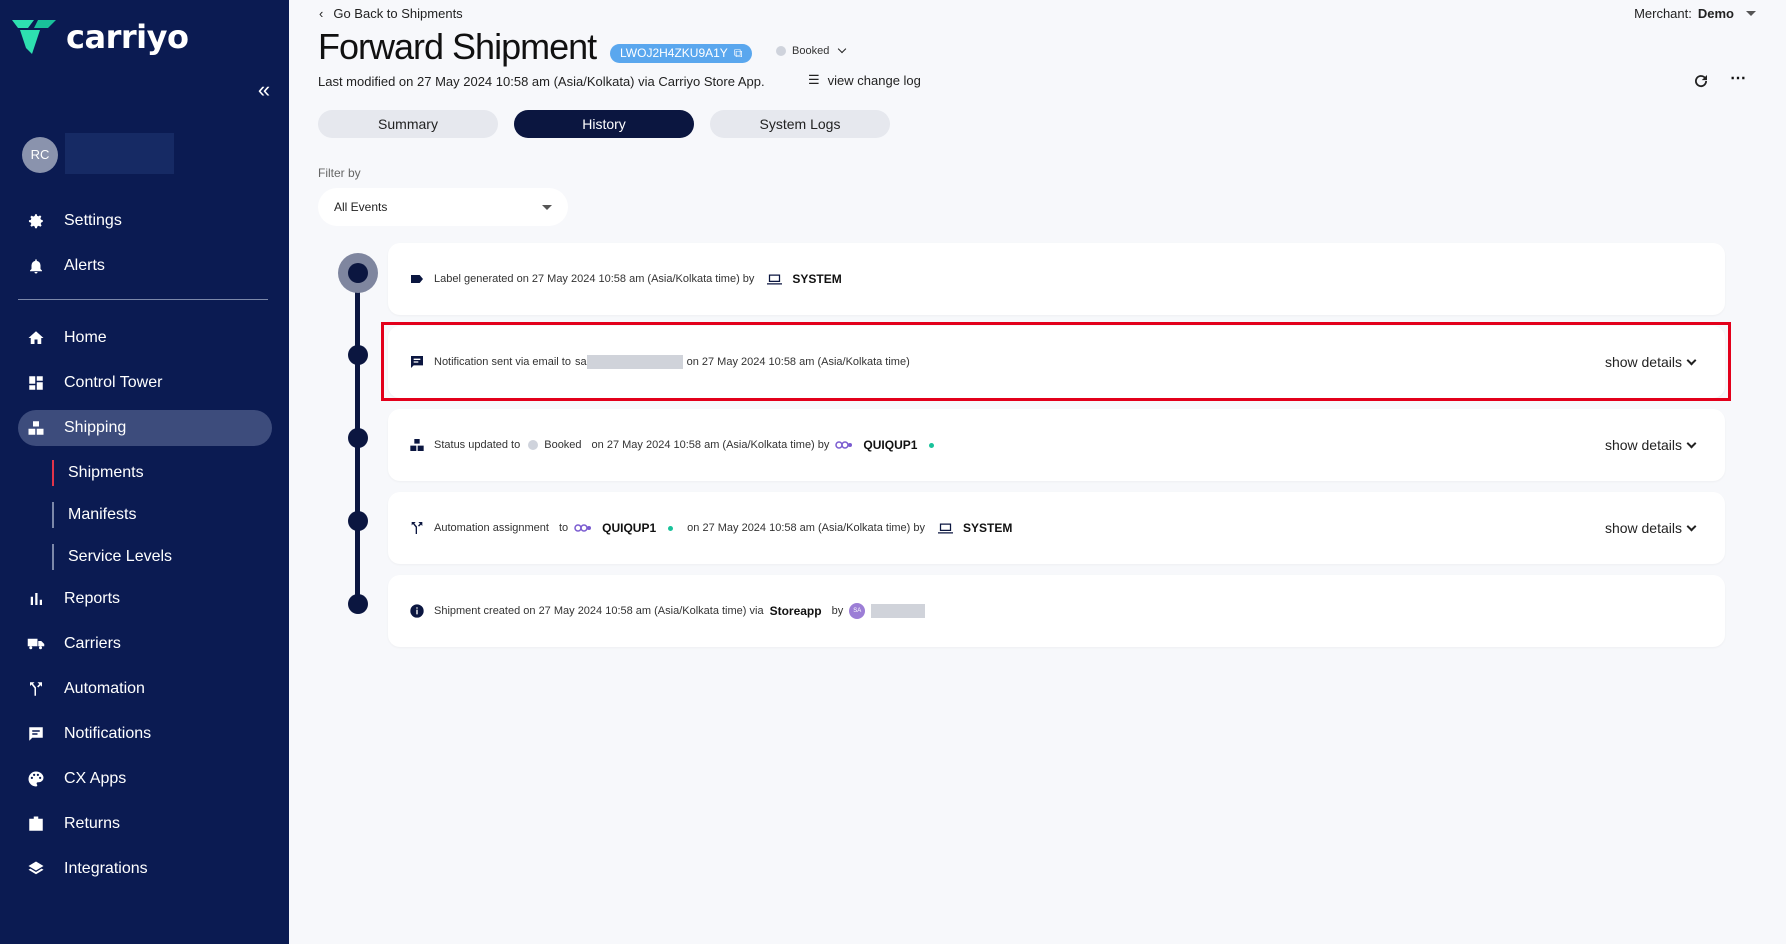 Image resolution: width=1786 pixels, height=944 pixels. I want to click on back-to-shipments-link: ‹ Go Back to Shipments, so click(391, 13).